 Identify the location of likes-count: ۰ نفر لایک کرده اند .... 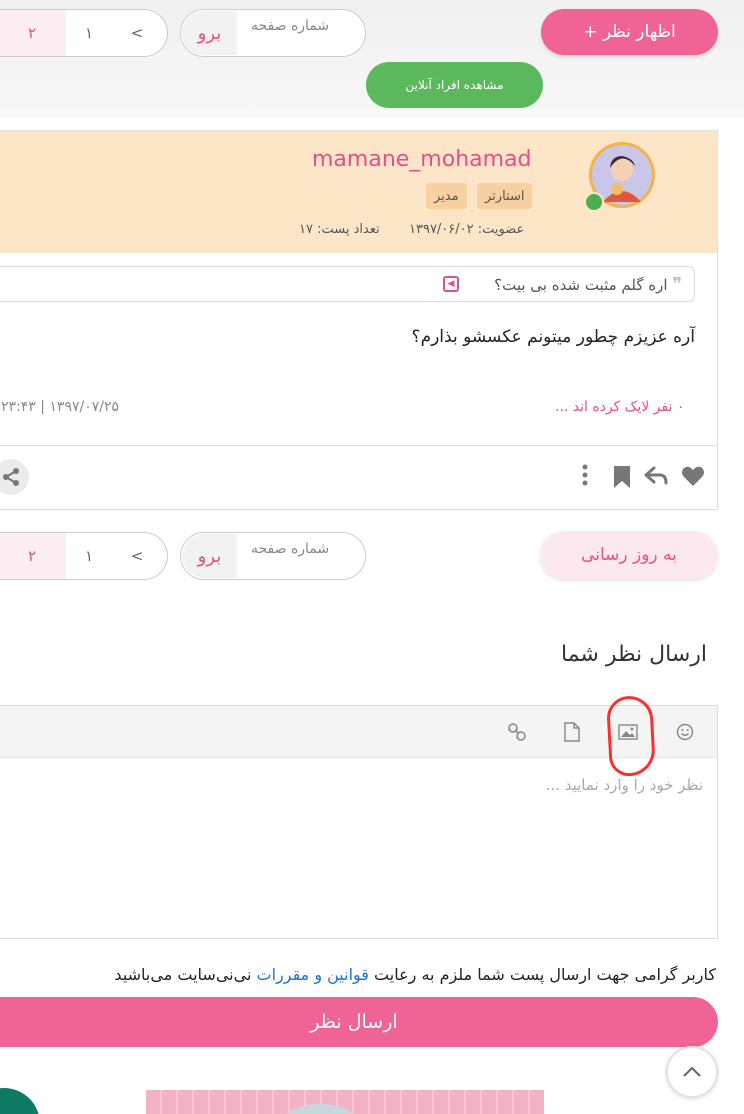
(619, 407).